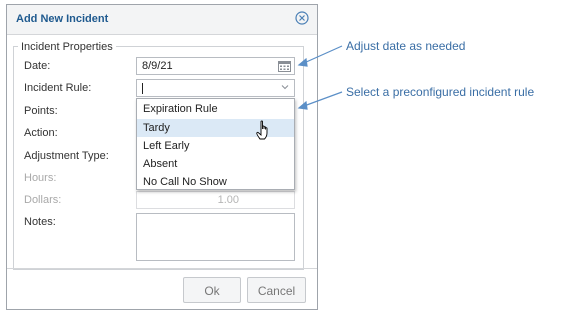 This screenshot has width=577, height=315. Describe the element at coordinates (215, 164) in the screenshot. I see `option-absent: Absent` at that location.